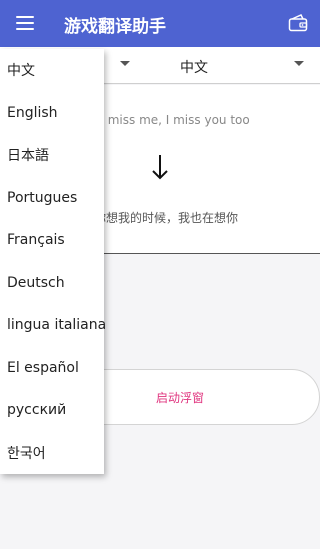  Describe the element at coordinates (115, 27) in the screenshot. I see `app-title: 游戏翻译助手` at that location.